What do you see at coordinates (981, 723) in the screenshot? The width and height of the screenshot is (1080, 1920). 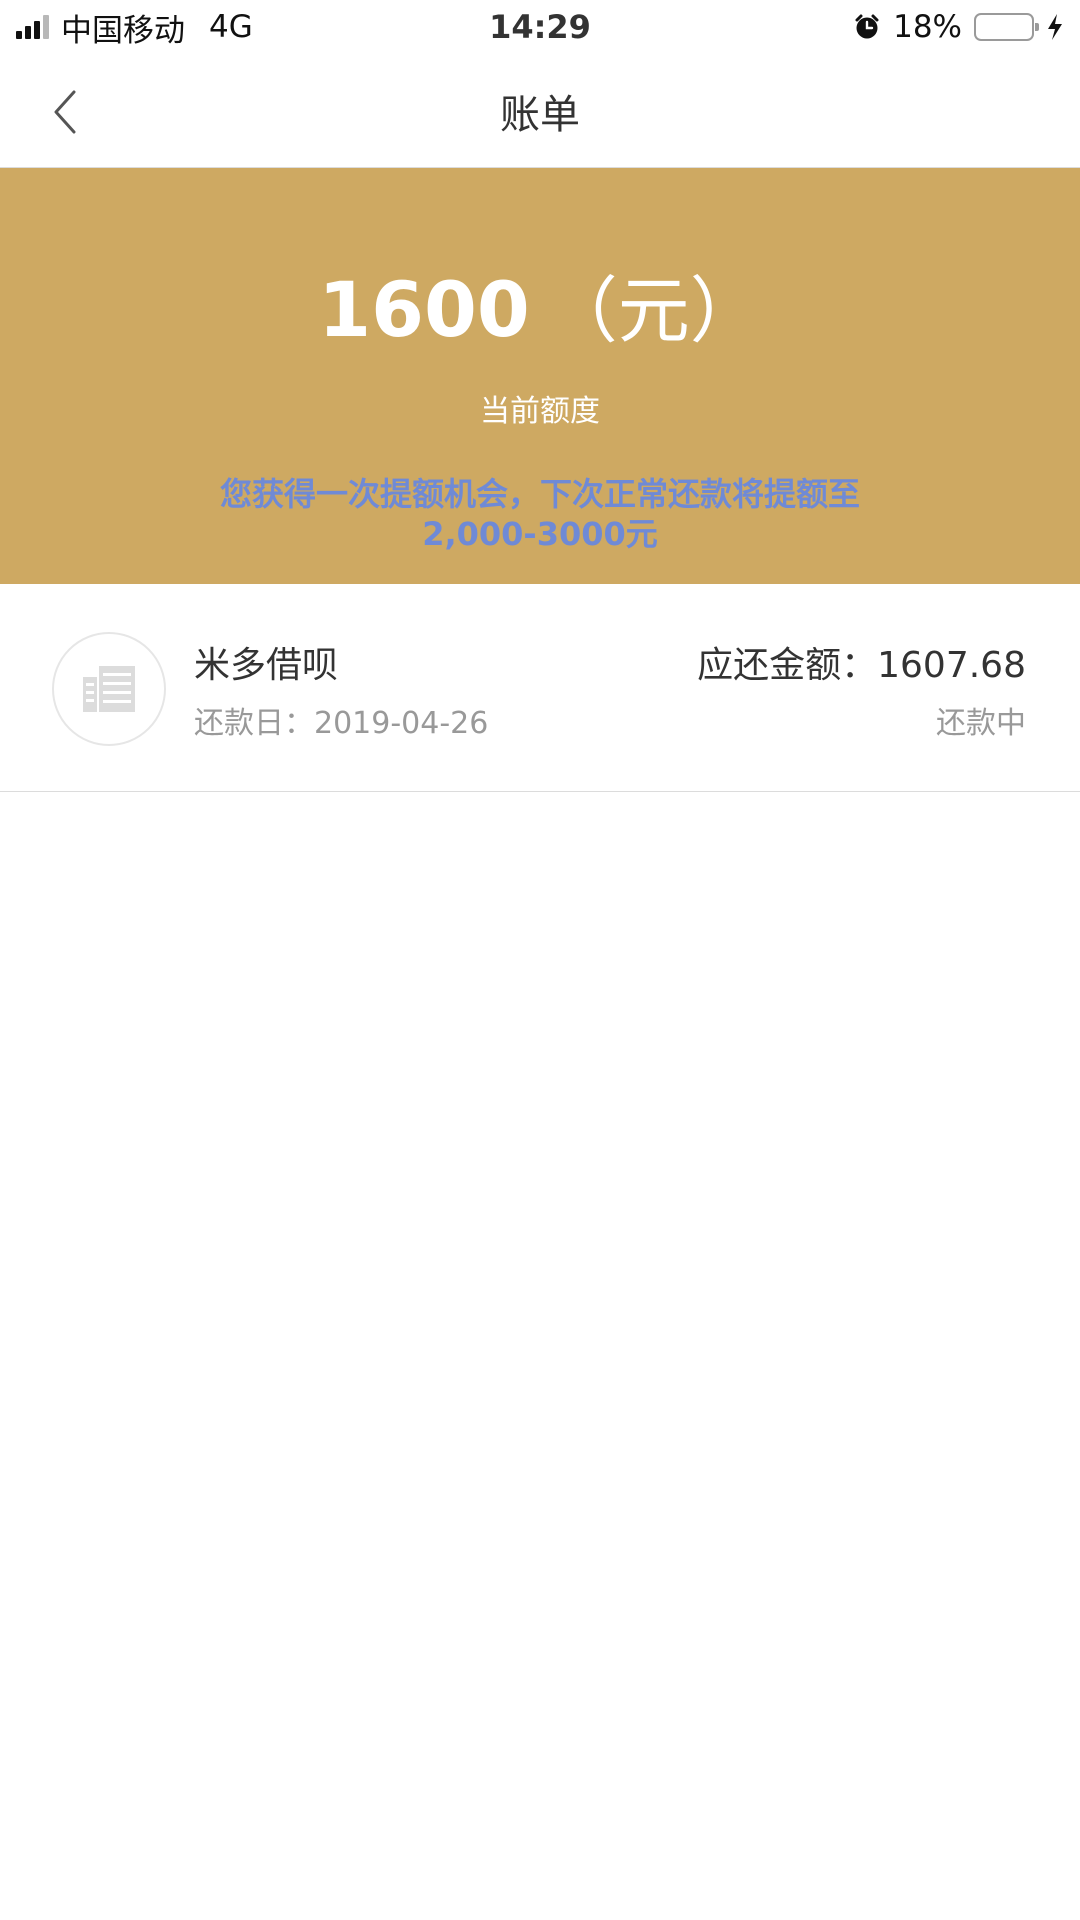 I see `bill-status: 还款中` at bounding box center [981, 723].